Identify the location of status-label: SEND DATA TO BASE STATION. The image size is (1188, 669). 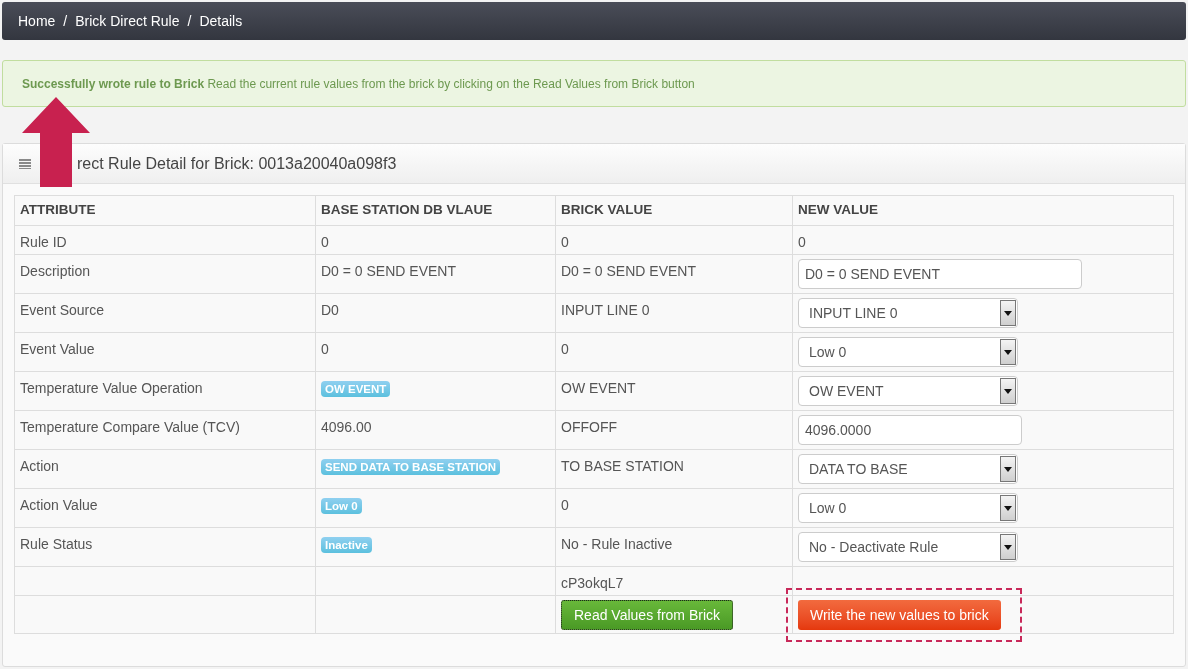
(410, 467).